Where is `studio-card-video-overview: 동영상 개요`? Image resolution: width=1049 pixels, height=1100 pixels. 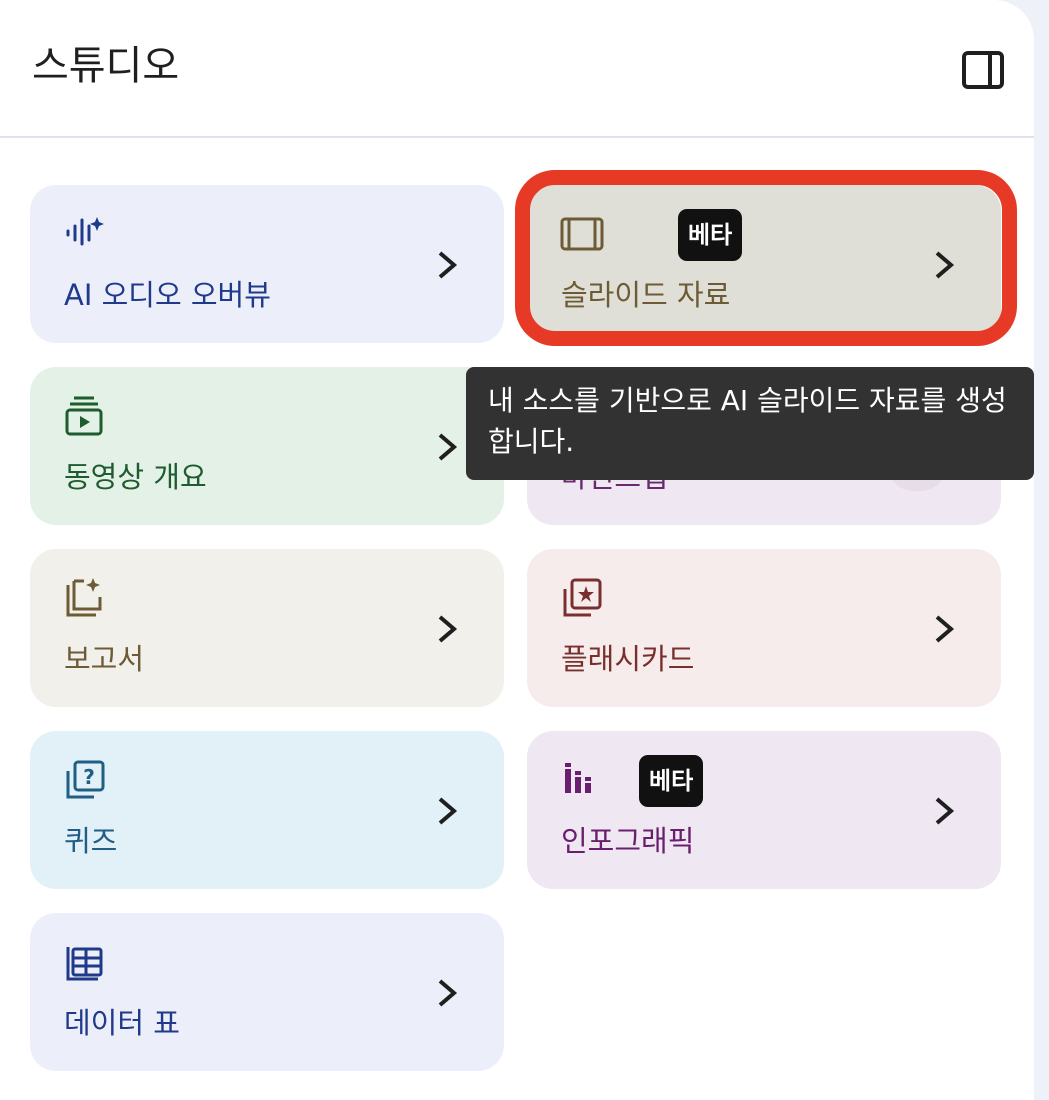
studio-card-video-overview: 동영상 개요 is located at coordinates (267, 446).